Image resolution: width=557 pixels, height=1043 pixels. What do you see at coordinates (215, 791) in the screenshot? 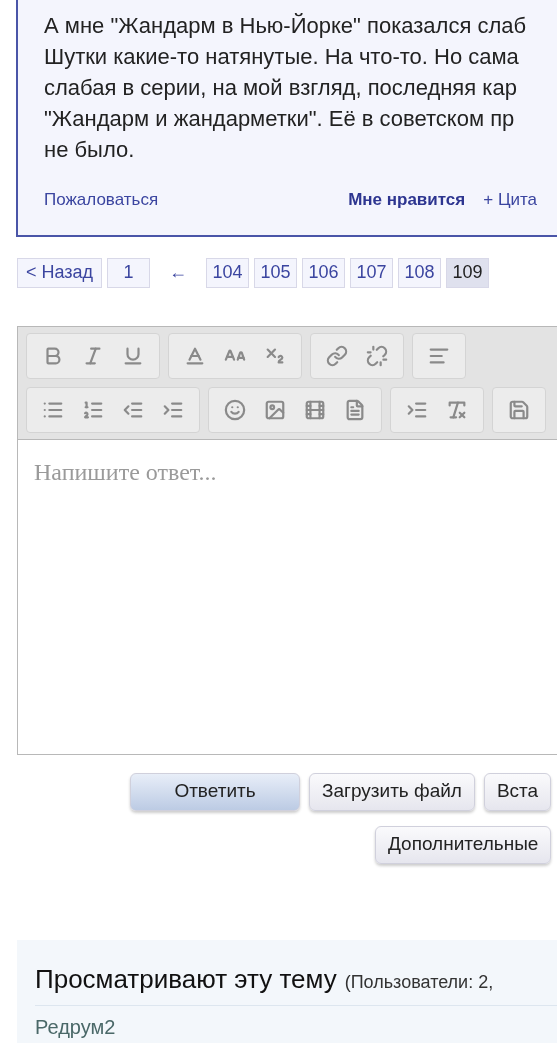
I see `form-button: Ответить` at bounding box center [215, 791].